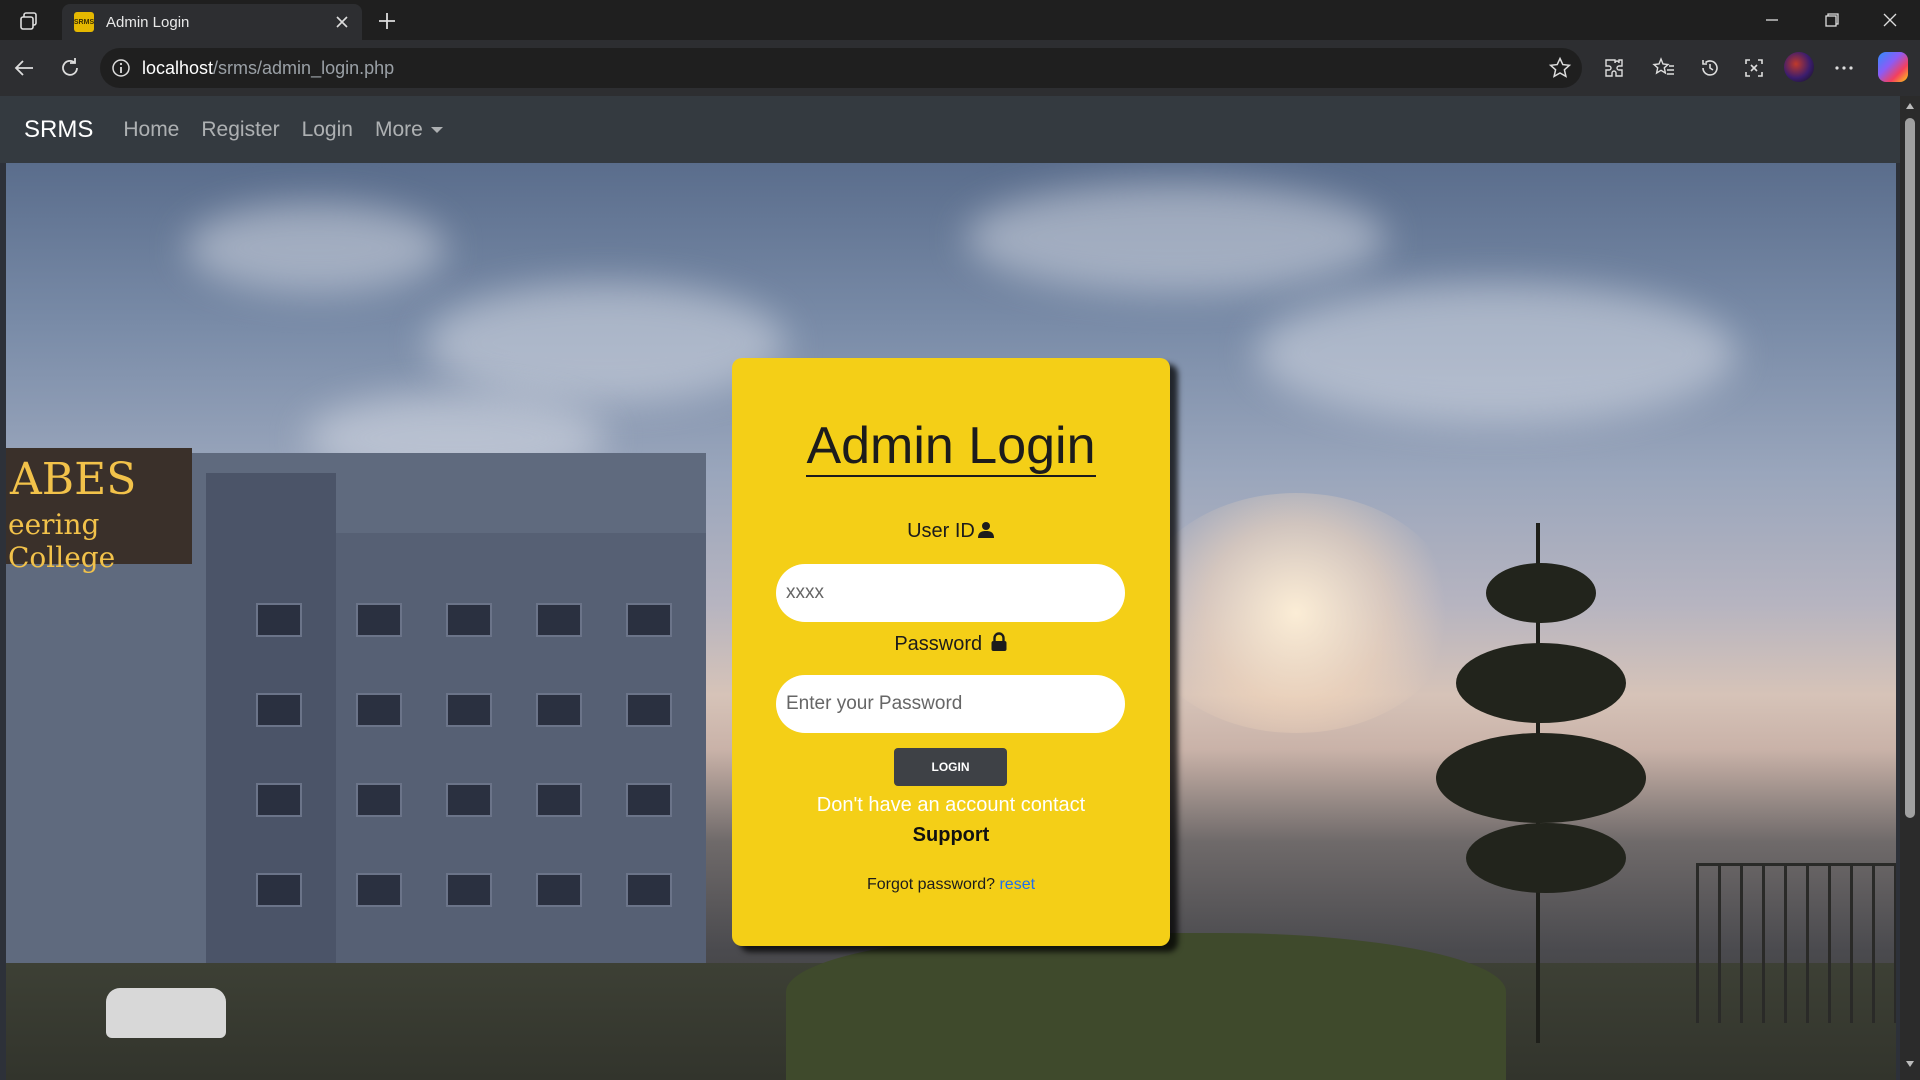  I want to click on reset-link: reset, so click(1017, 884).